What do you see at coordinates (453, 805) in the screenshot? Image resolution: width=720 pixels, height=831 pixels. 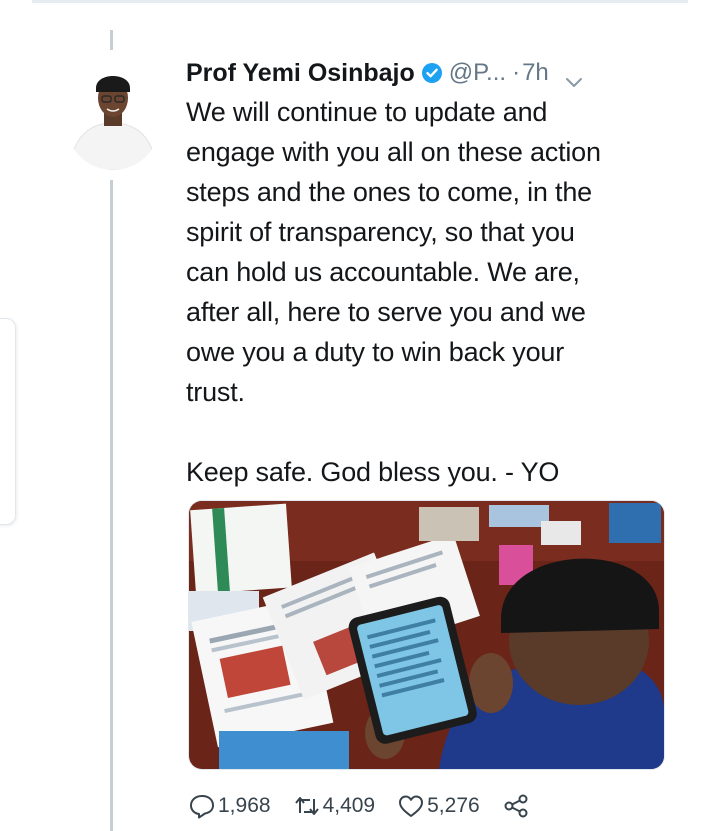 I see `like-count: 5,276` at bounding box center [453, 805].